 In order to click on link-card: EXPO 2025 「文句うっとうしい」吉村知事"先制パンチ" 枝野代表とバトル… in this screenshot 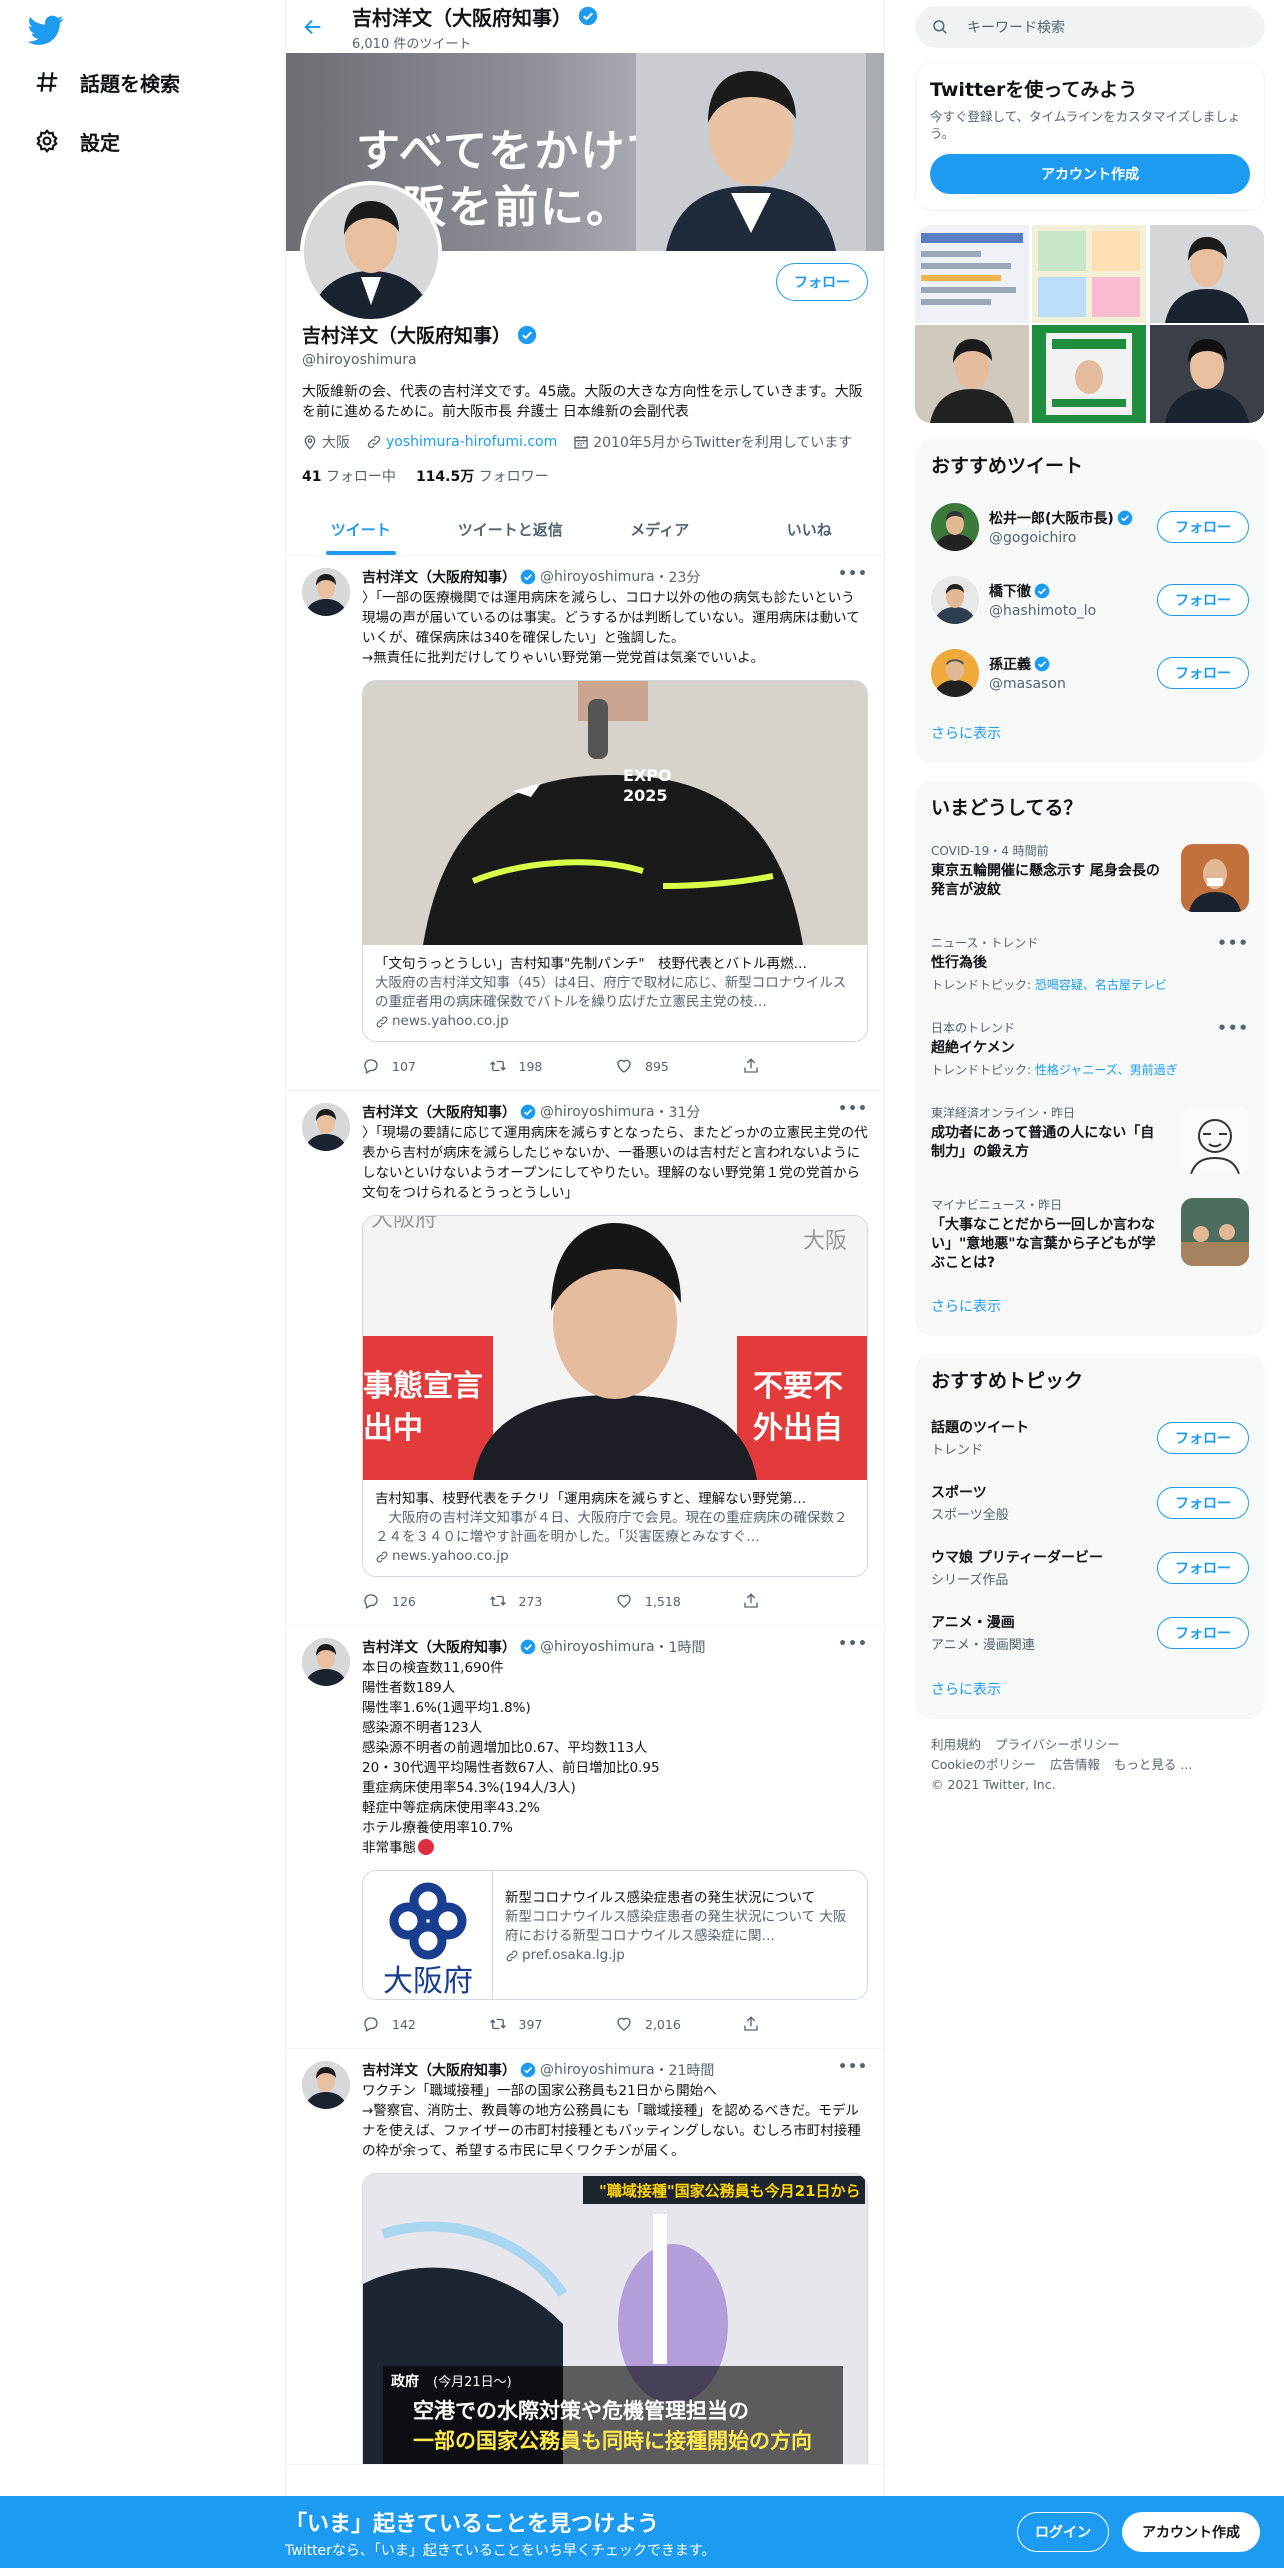, I will do `click(615, 861)`.